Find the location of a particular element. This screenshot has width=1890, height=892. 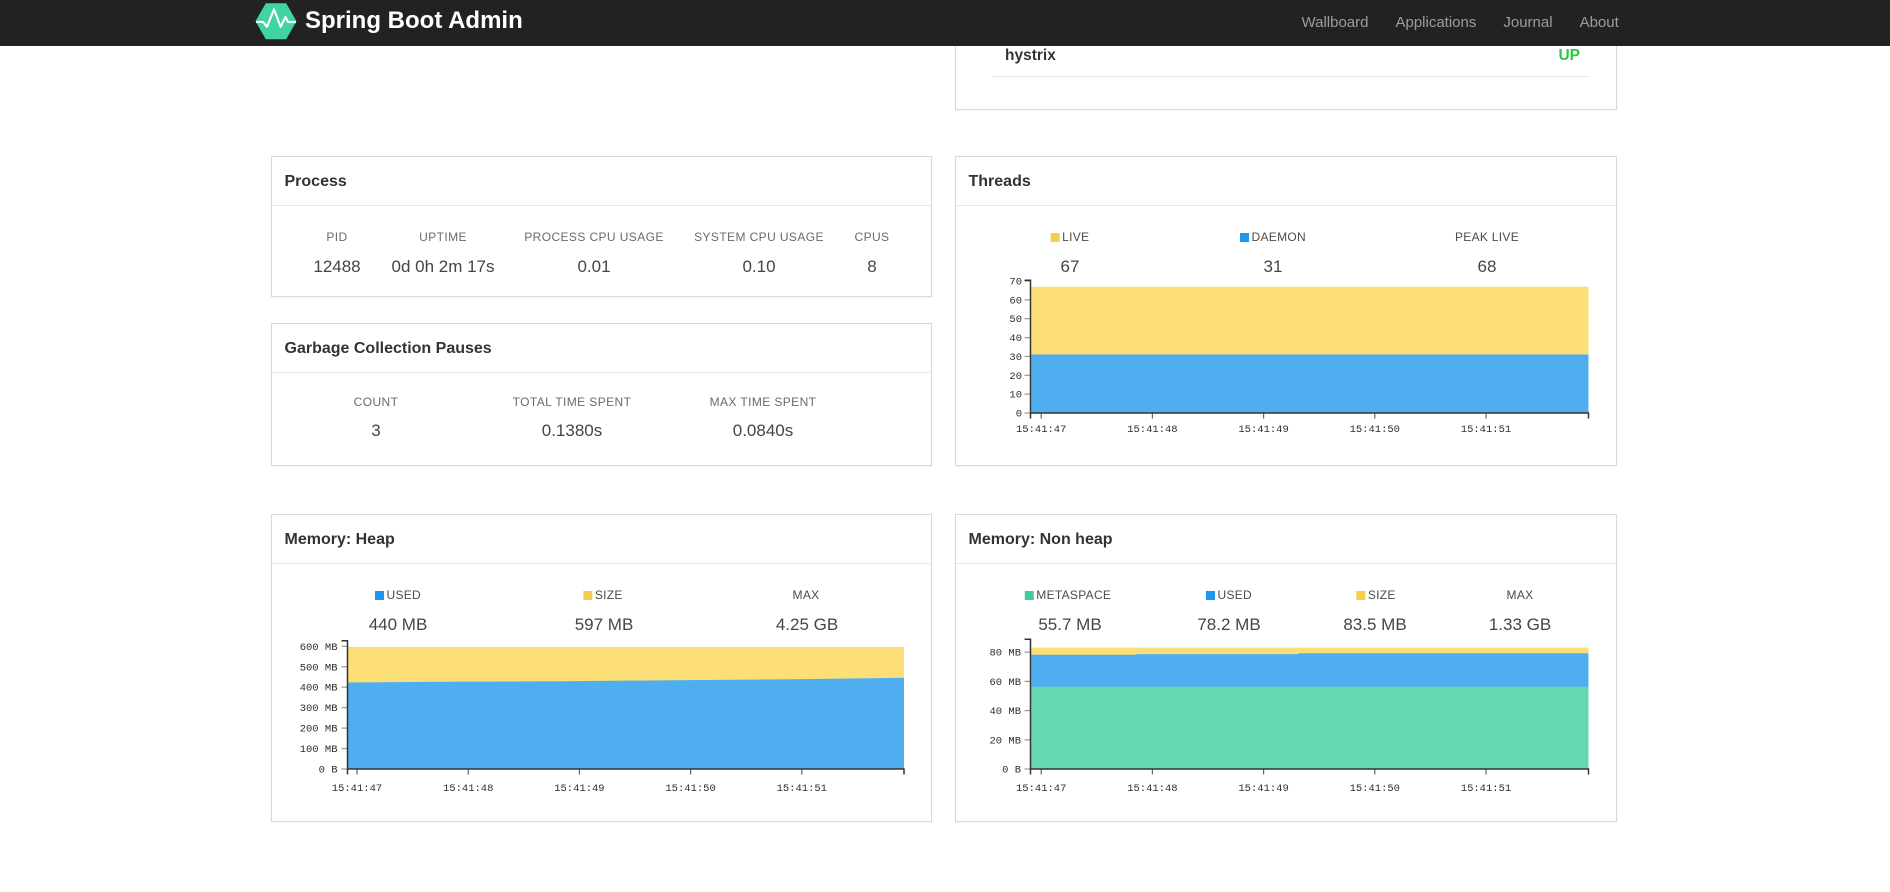

svg-text: 100 MB is located at coordinates (319, 750).